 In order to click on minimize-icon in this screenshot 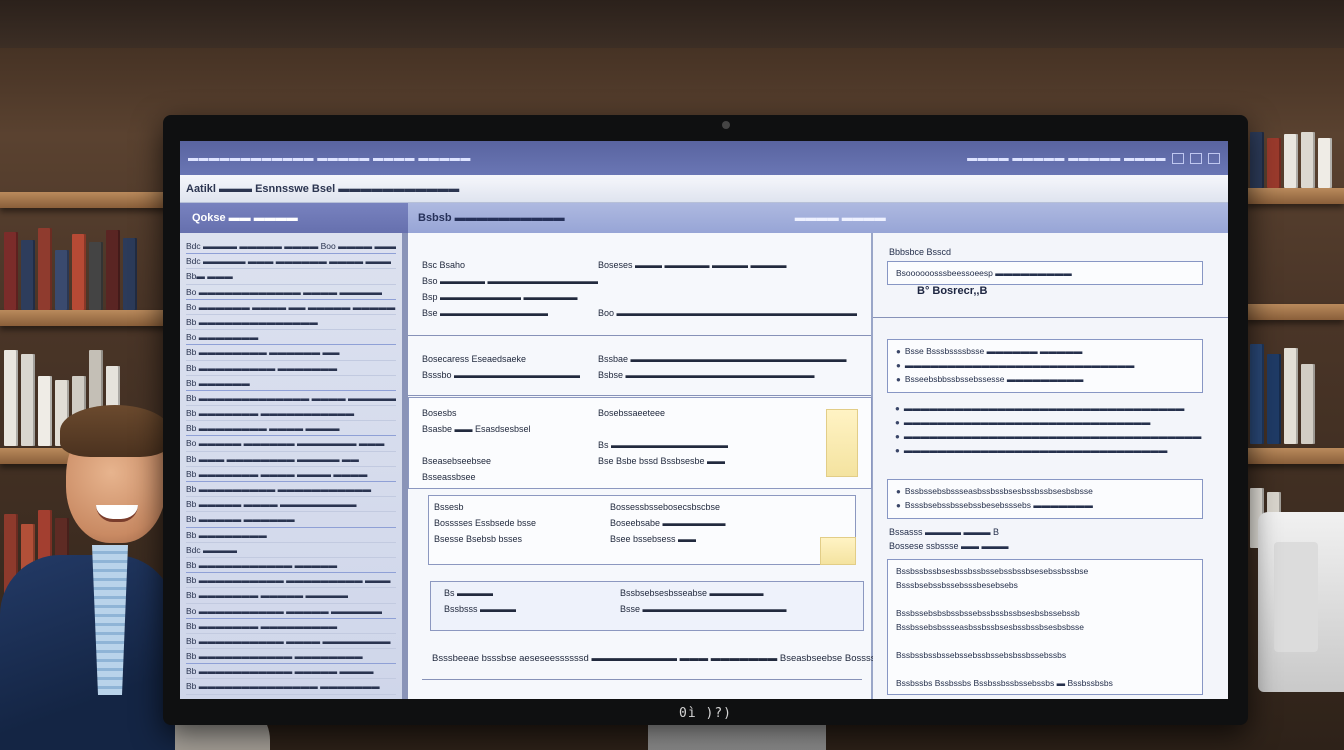, I will do `click(1178, 158)`.